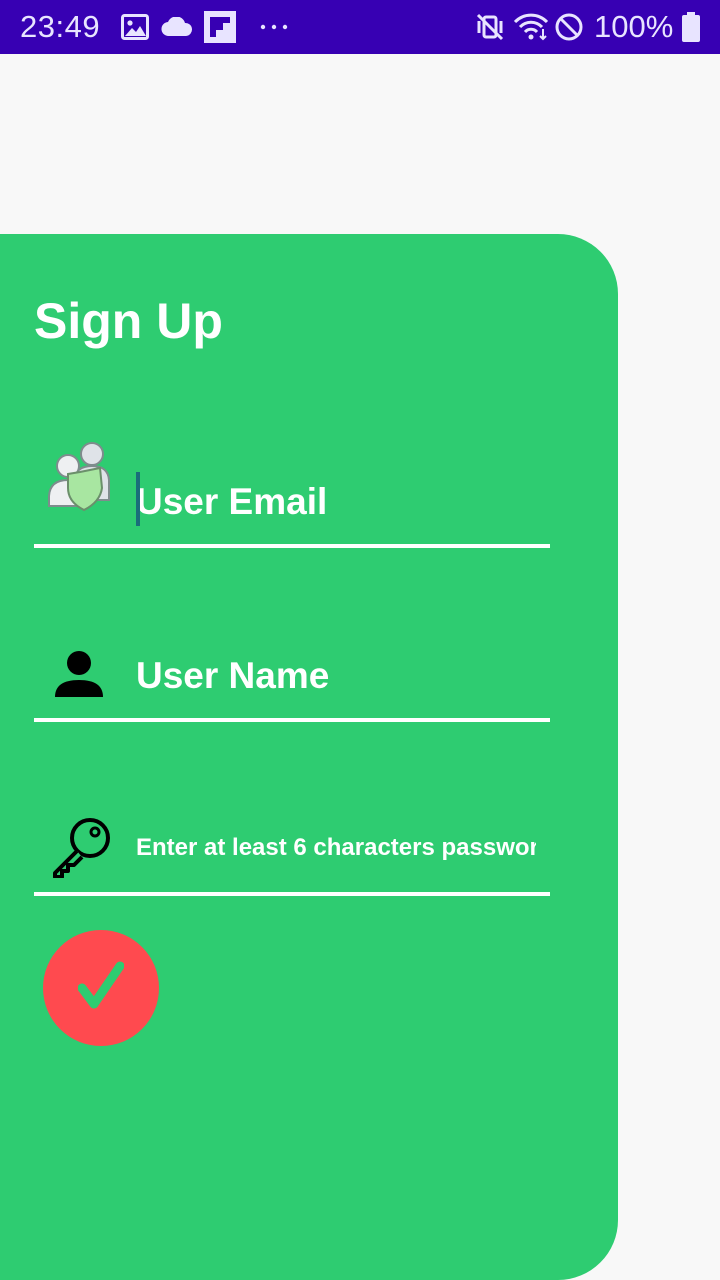  What do you see at coordinates (569, 27) in the screenshot?
I see `do-not-disturb-icon` at bounding box center [569, 27].